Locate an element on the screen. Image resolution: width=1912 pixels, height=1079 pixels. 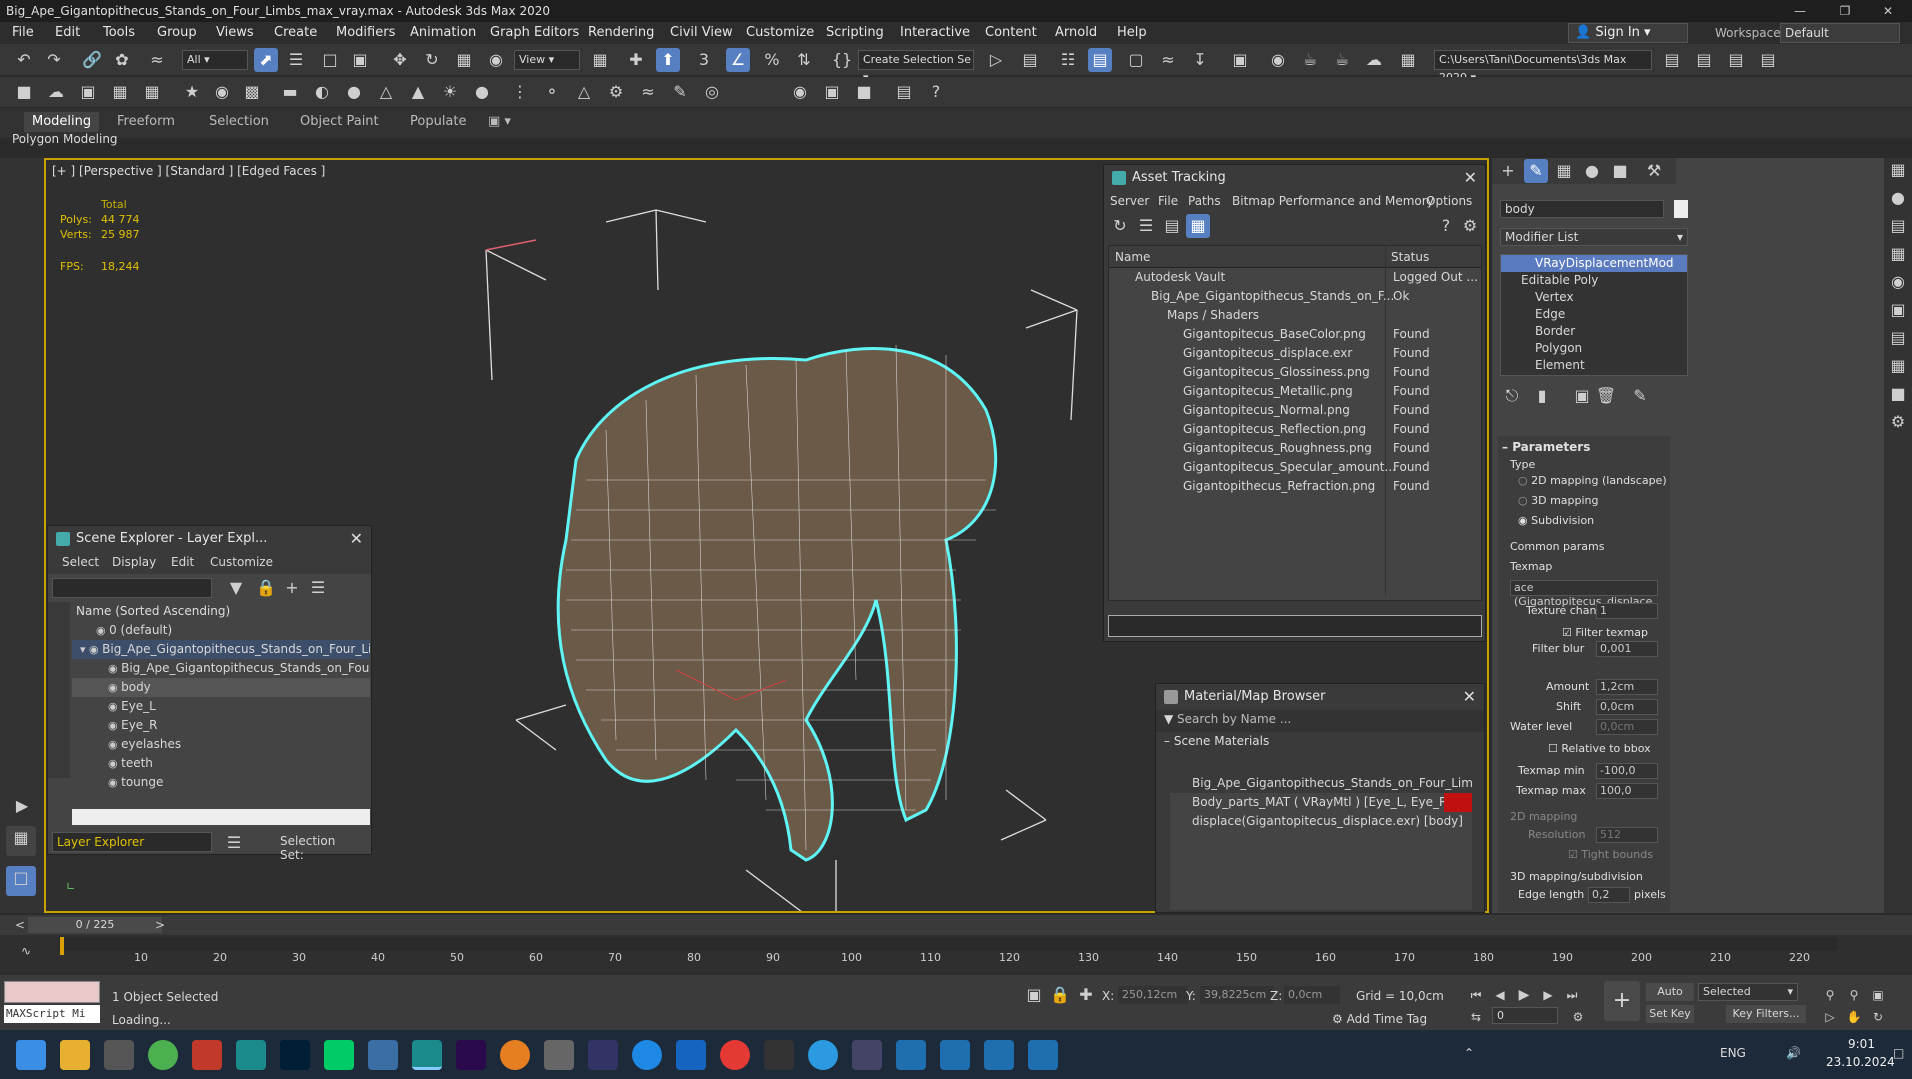
table-row: Gigantopitecus_Metallic.png Found is located at coordinates (1295, 391).